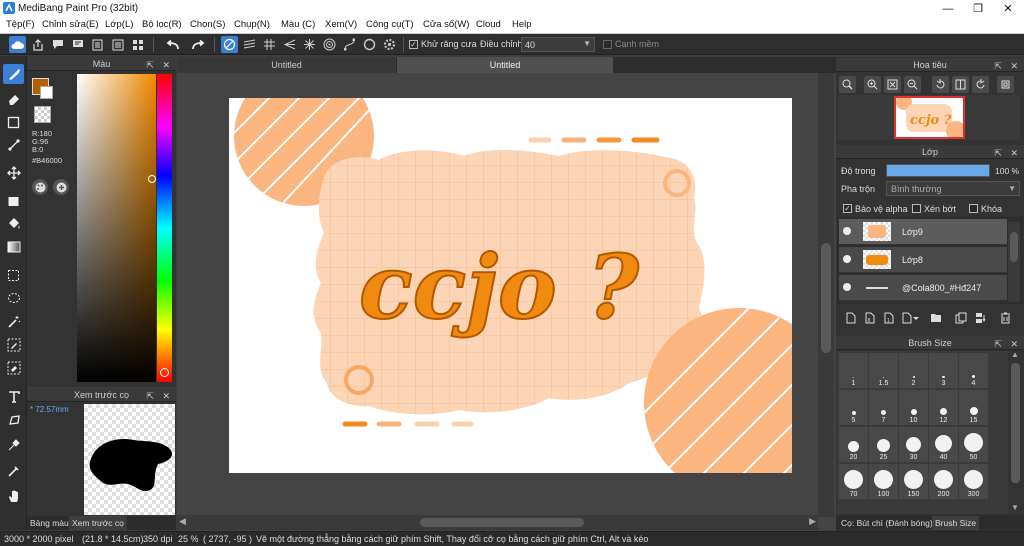 Image resolution: width=1024 pixels, height=546 pixels. I want to click on divide-tool-icon, so click(13, 420).